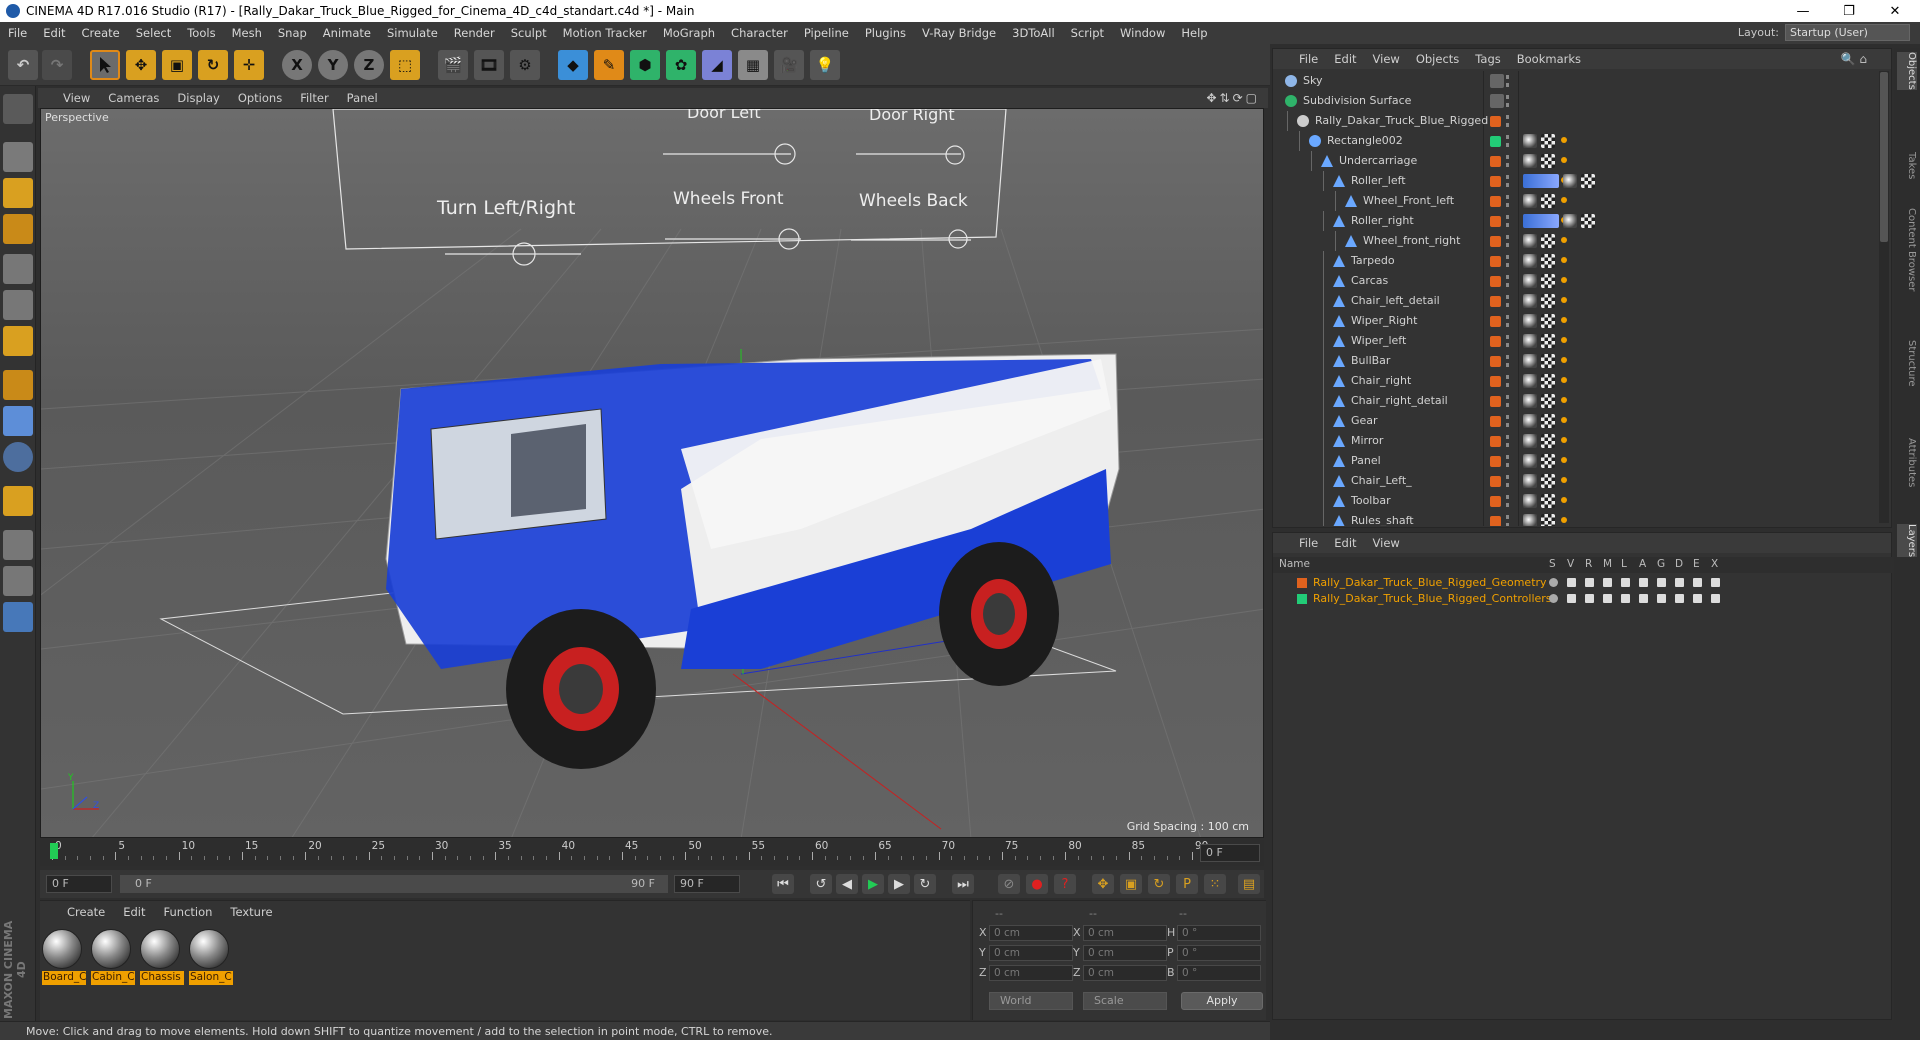 Image resolution: width=1920 pixels, height=1040 pixels. Describe the element at coordinates (1661, 582) in the screenshot. I see `layer-flag-g-icon` at that location.